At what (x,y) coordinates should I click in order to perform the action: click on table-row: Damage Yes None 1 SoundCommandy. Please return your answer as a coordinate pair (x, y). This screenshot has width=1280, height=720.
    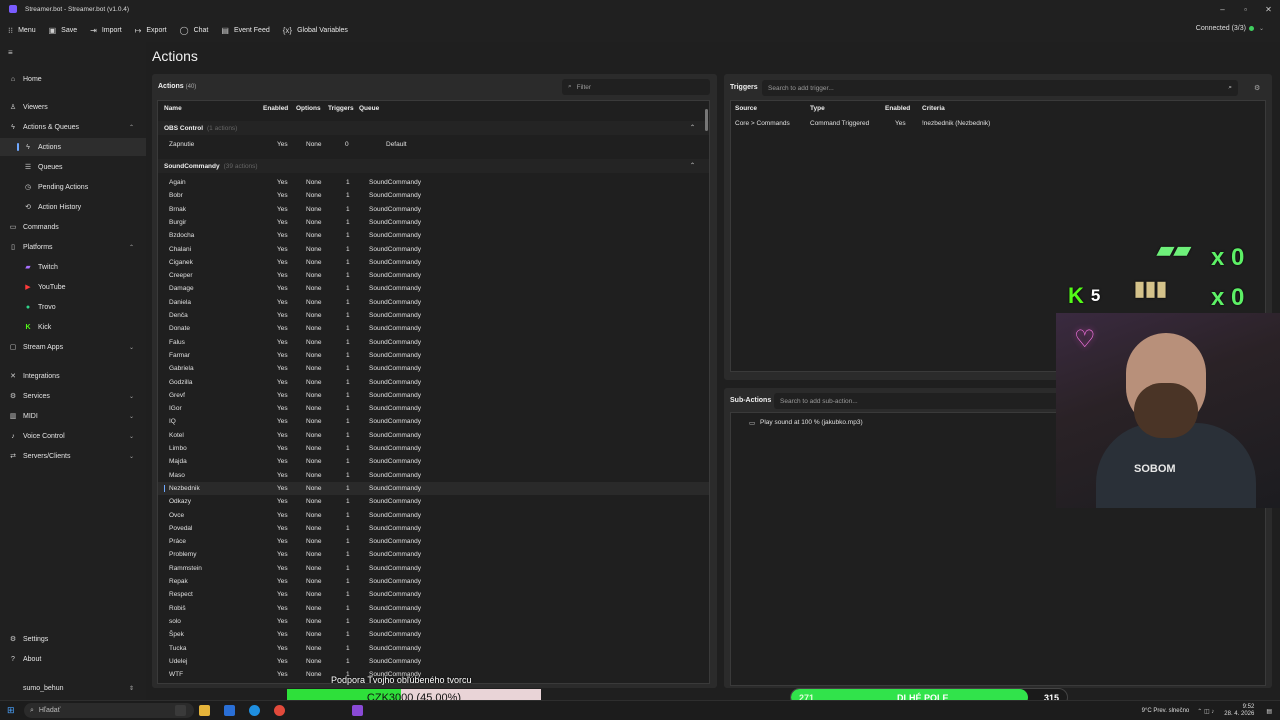
    Looking at the image, I should click on (433, 288).